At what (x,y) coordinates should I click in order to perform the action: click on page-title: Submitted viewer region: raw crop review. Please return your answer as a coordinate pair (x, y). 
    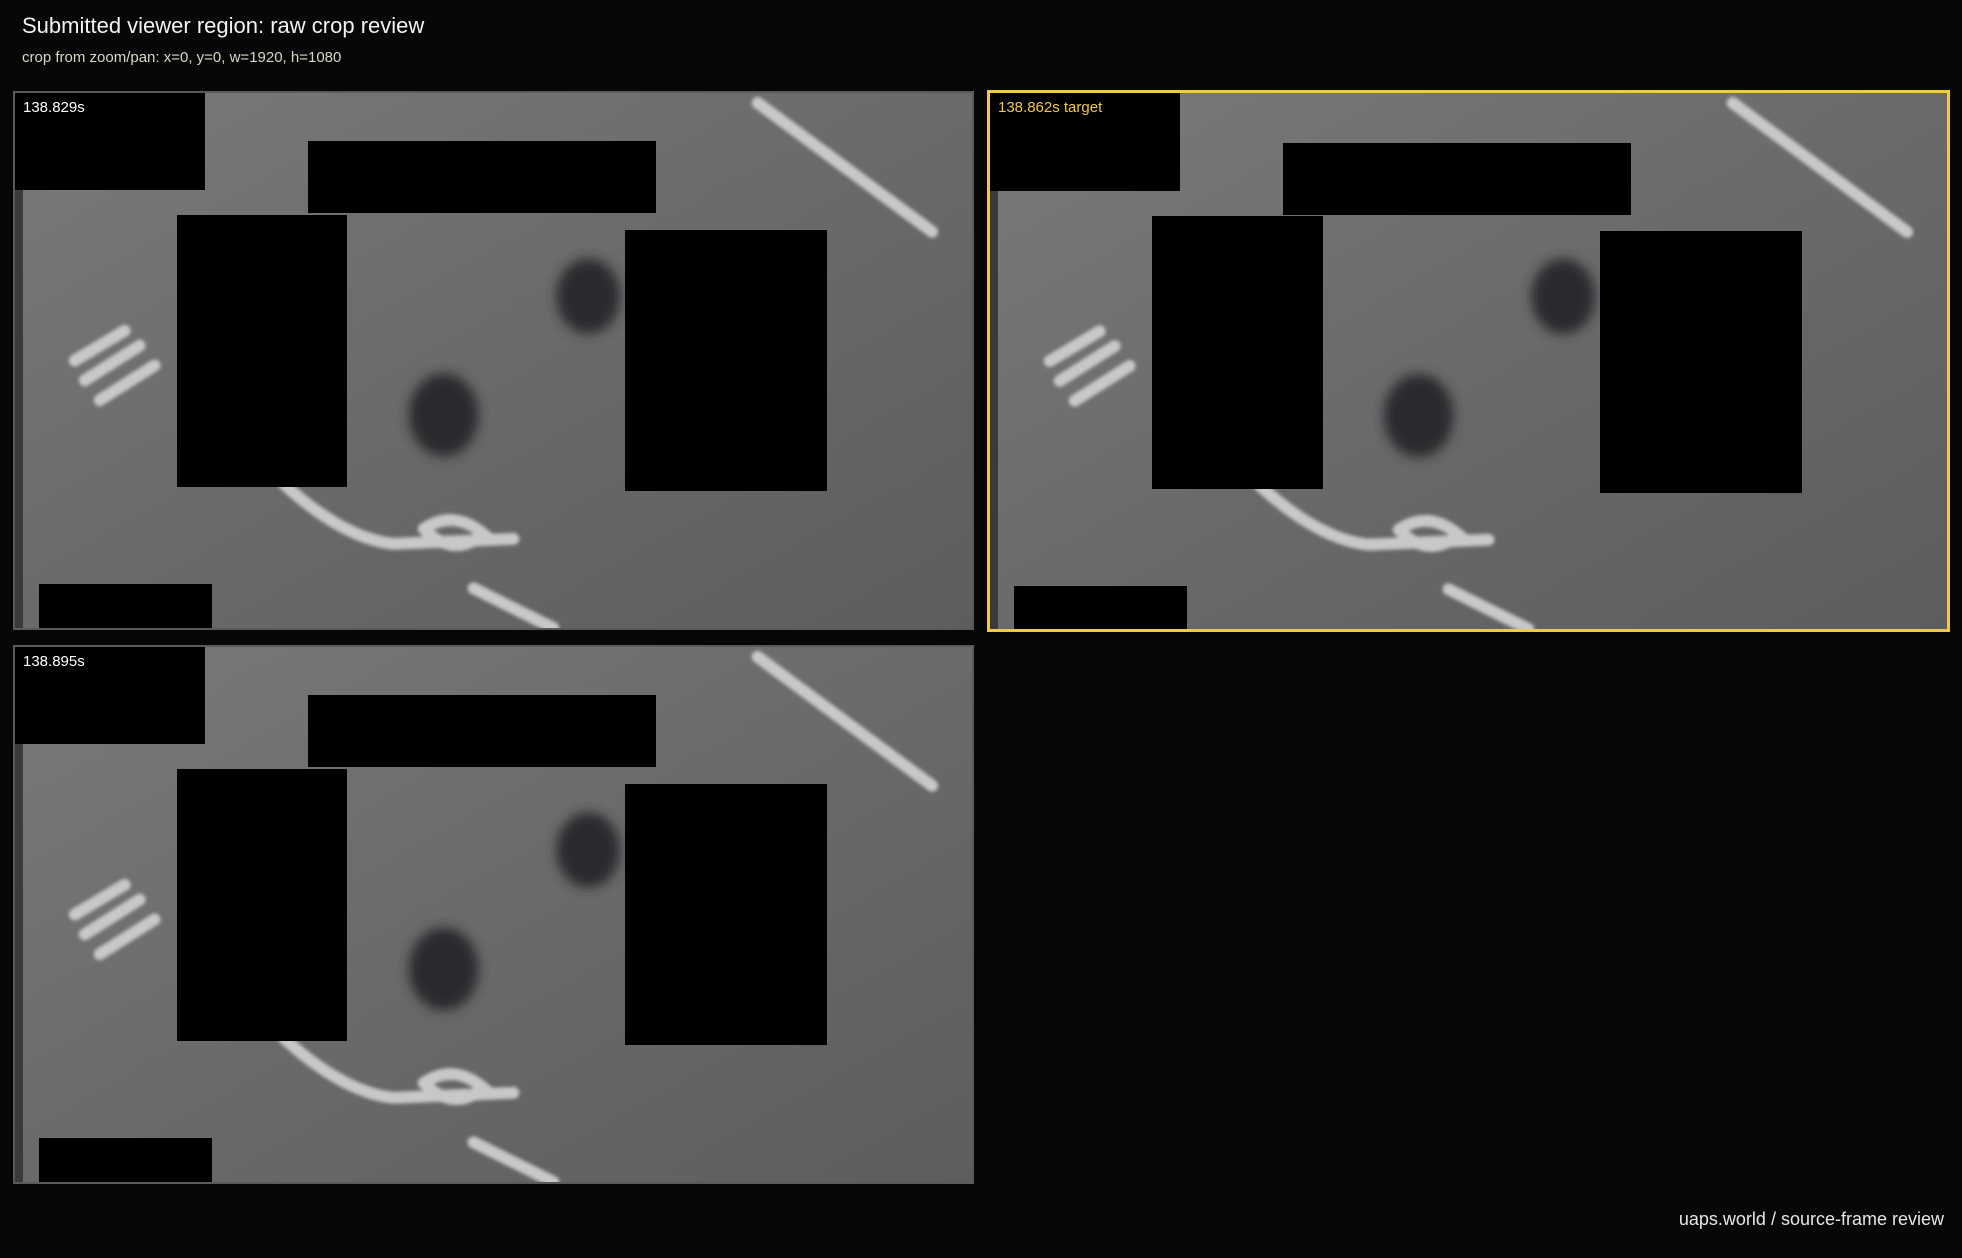
    Looking at the image, I should click on (223, 25).